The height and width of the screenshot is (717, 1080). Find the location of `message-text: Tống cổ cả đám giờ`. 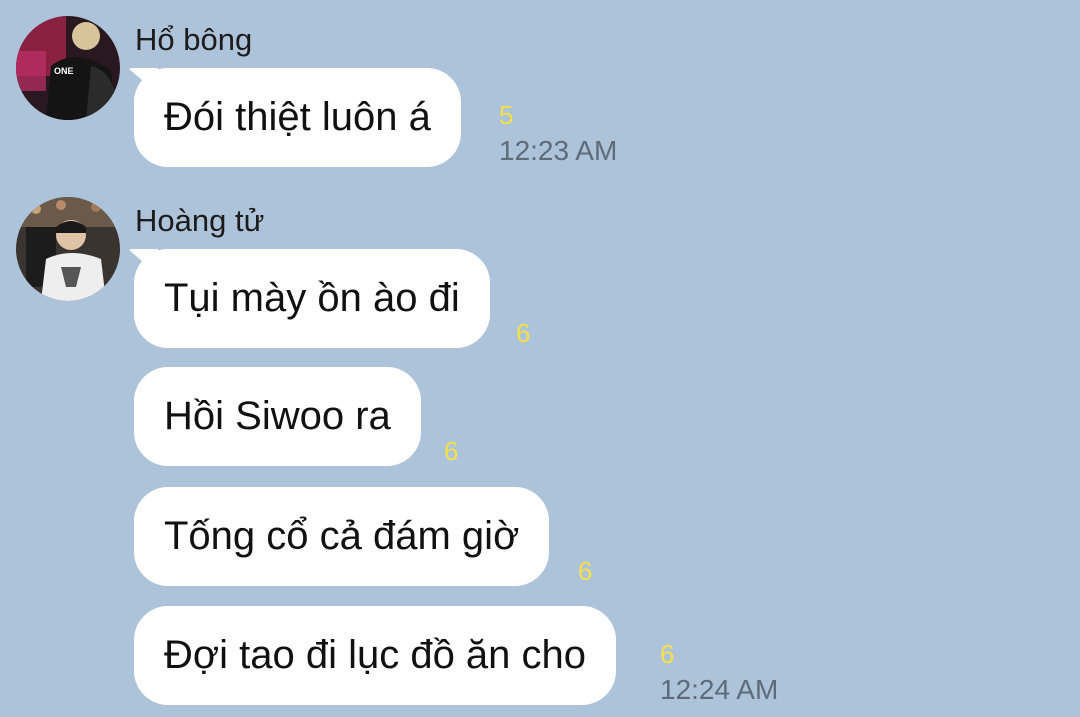

message-text: Tống cổ cả đám giờ is located at coordinates (342, 536).